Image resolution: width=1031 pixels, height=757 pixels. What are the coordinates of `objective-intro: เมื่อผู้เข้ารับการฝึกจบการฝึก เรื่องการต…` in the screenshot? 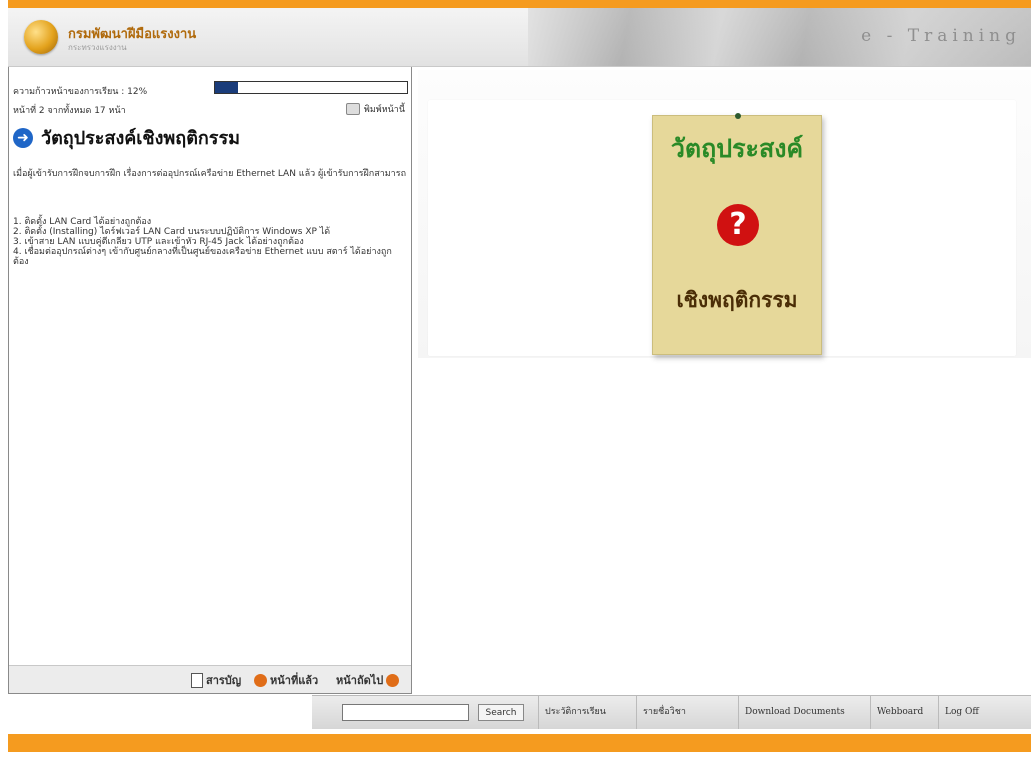 It's located at (210, 174).